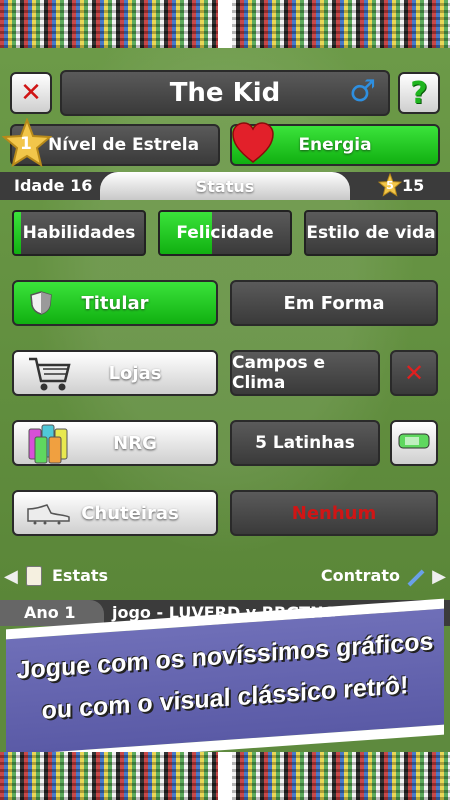 The height and width of the screenshot is (800, 450). I want to click on question-icon: ?, so click(419, 93).